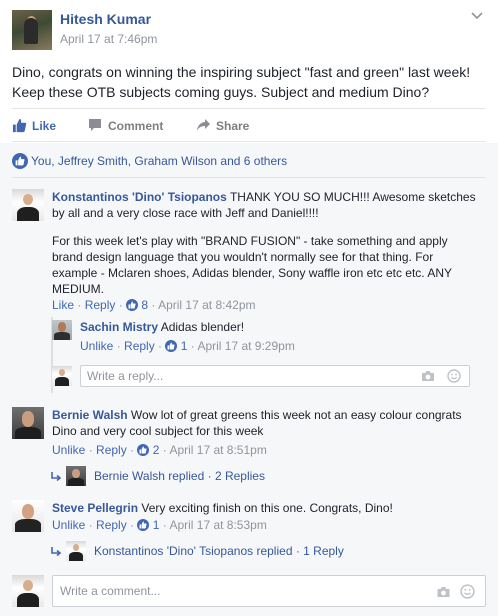 This screenshot has height=616, width=498. What do you see at coordinates (108, 39) in the screenshot?
I see `post-timestamp: April 17 at 7:46pm` at bounding box center [108, 39].